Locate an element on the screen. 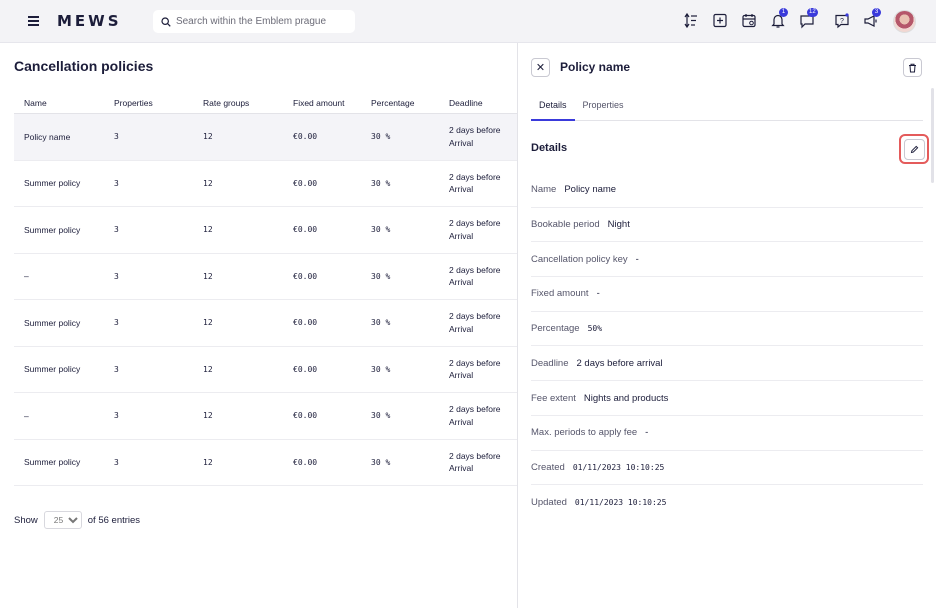 This screenshot has width=936, height=608. page-size-select: 25 is located at coordinates (62, 520).